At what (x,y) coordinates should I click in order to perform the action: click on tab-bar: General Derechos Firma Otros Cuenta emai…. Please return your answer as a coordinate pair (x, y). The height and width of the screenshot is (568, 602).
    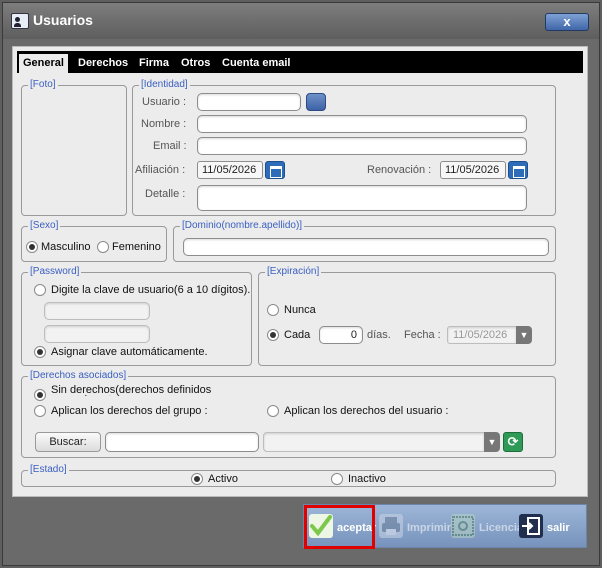
    Looking at the image, I should click on (300, 62).